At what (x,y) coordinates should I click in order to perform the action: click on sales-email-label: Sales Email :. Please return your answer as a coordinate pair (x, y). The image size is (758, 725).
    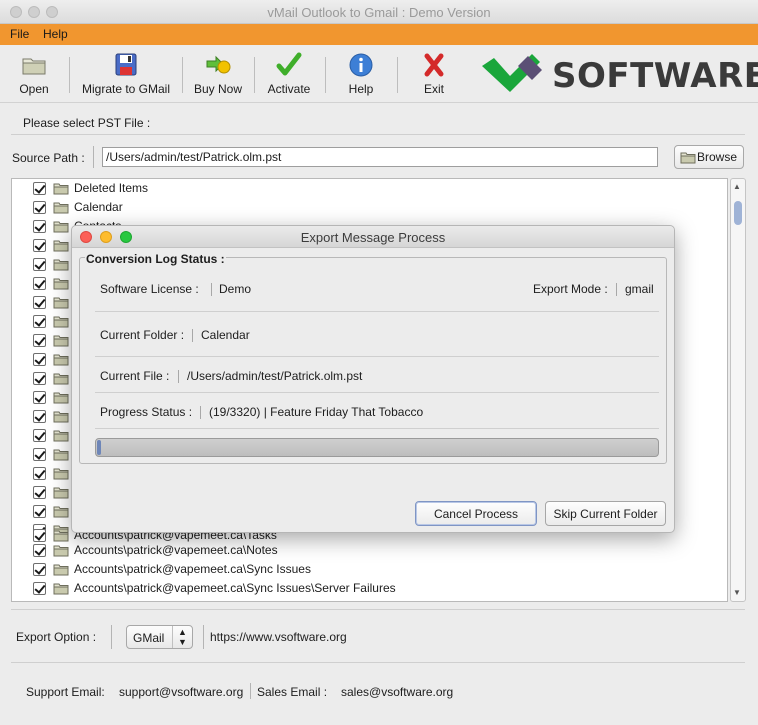
    Looking at the image, I should click on (292, 692).